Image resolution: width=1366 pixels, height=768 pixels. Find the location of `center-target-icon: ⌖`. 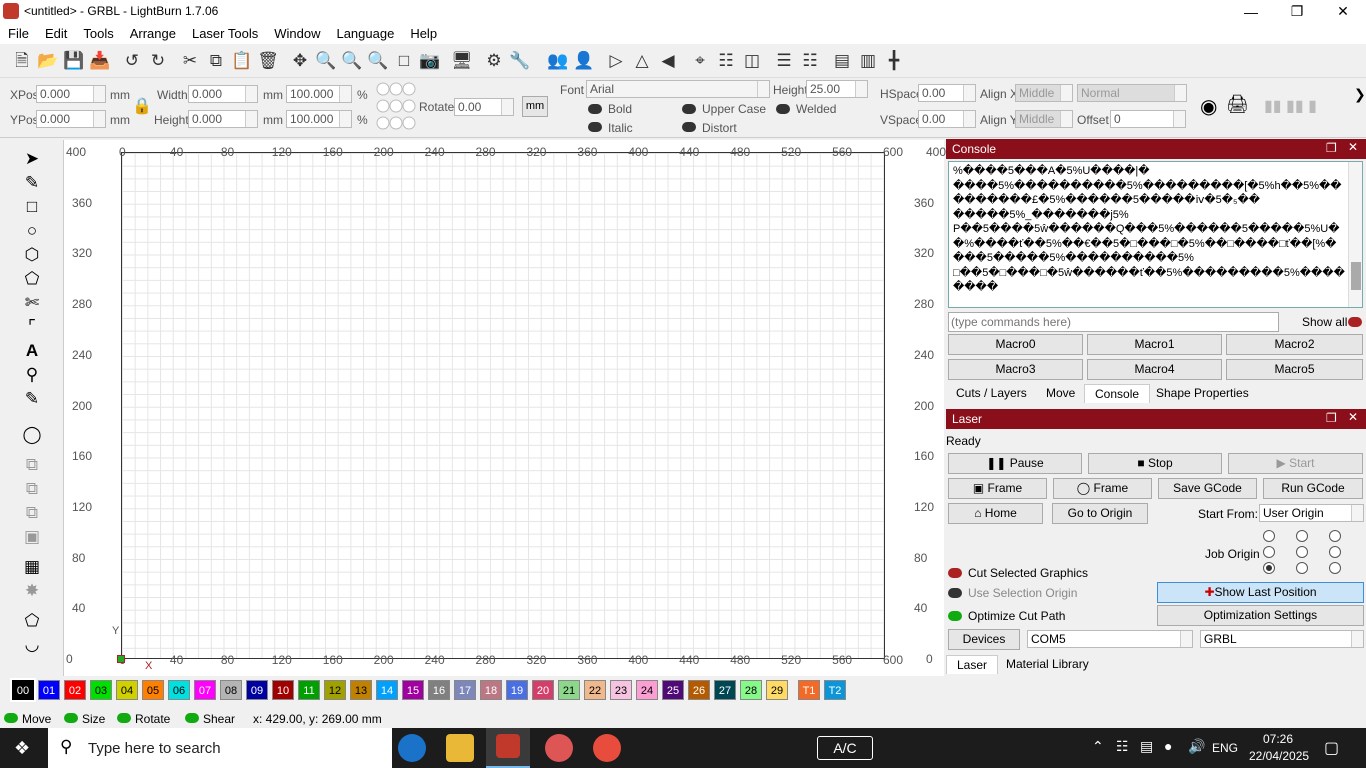

center-target-icon: ⌖ is located at coordinates (700, 61).